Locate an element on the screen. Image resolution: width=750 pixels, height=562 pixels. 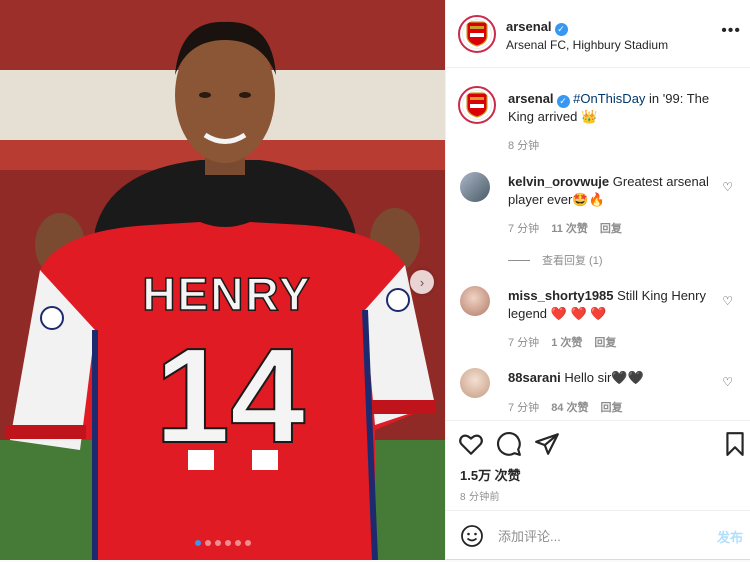
add-comment-input is located at coordinates (598, 536).